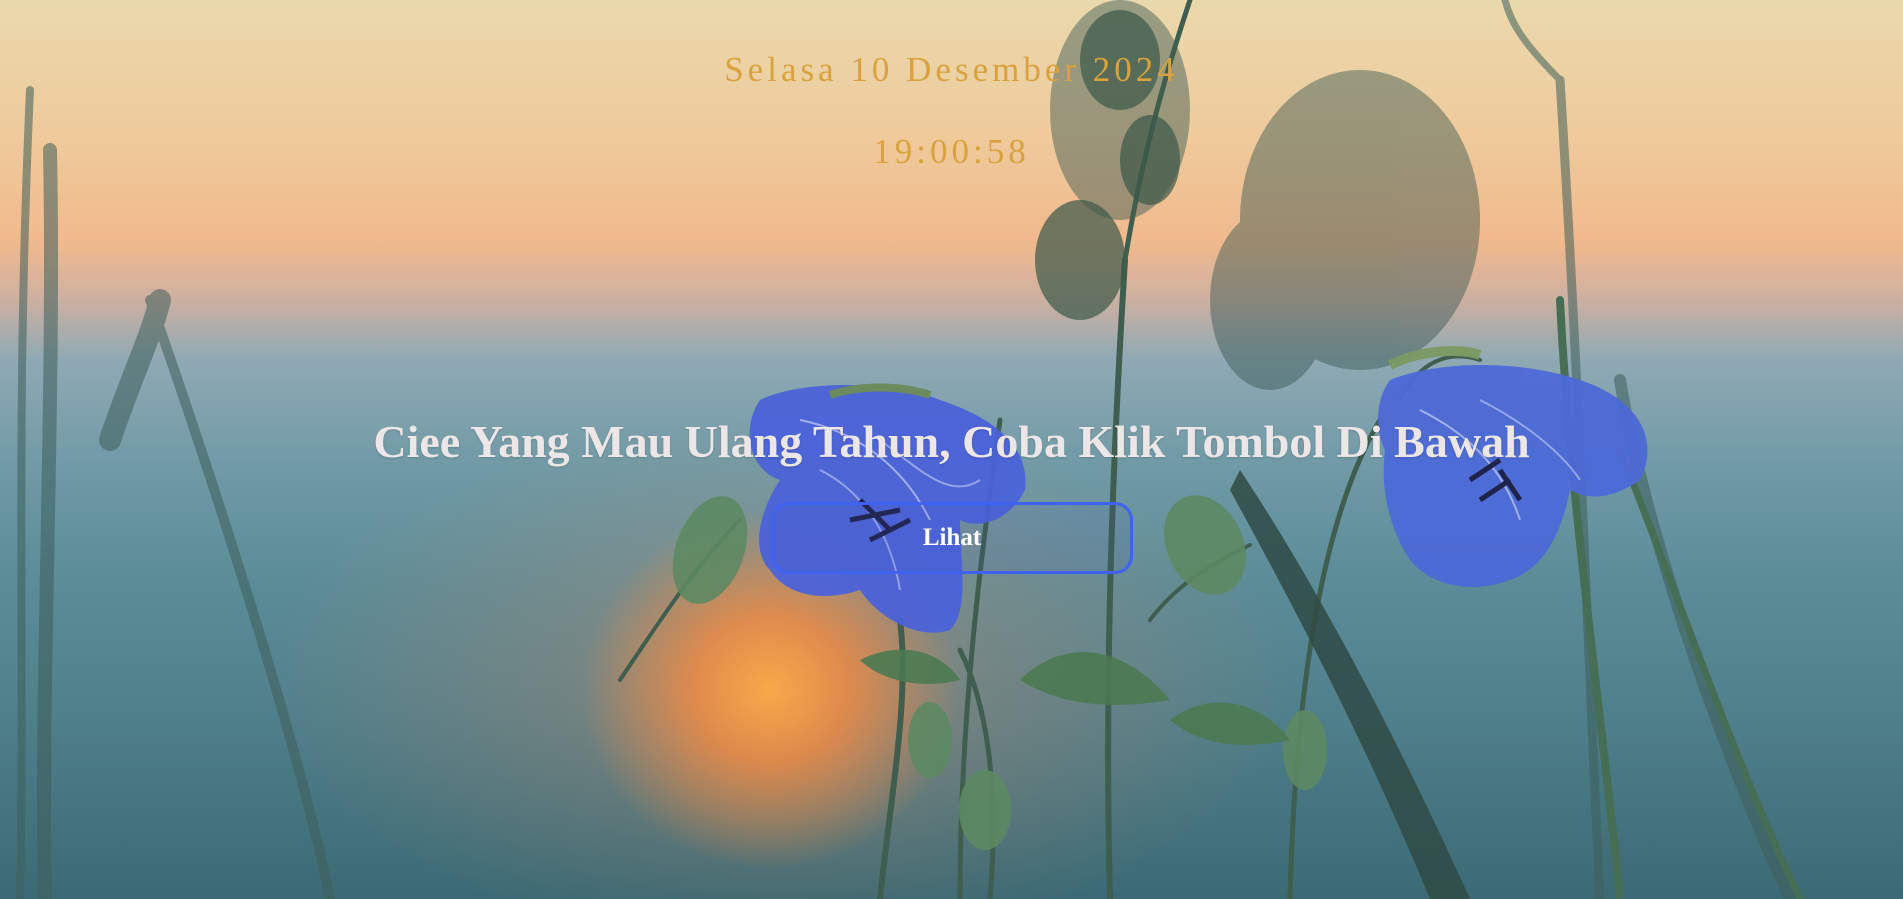  Describe the element at coordinates (951, 69) in the screenshot. I see `date-display: Selasa 10 Desember 2024` at that location.